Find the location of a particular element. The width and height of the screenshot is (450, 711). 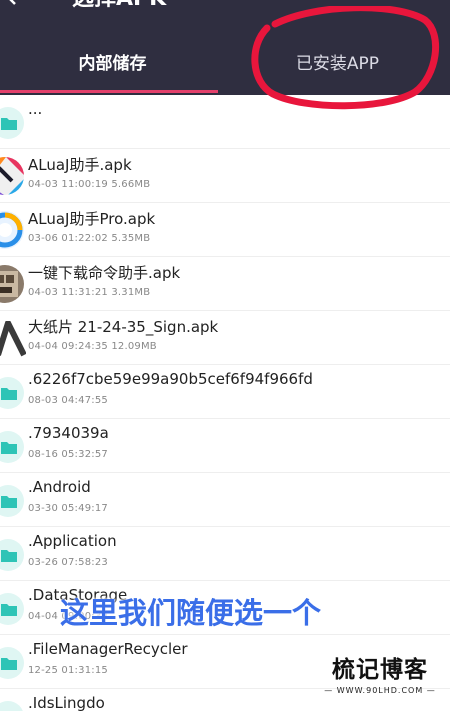

file-name: .IdsLingdo is located at coordinates (66, 702).